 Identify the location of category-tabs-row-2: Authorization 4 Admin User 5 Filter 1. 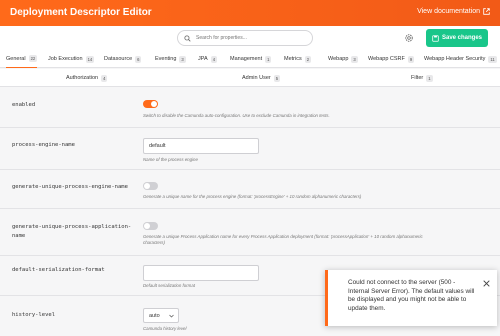
(250, 78).